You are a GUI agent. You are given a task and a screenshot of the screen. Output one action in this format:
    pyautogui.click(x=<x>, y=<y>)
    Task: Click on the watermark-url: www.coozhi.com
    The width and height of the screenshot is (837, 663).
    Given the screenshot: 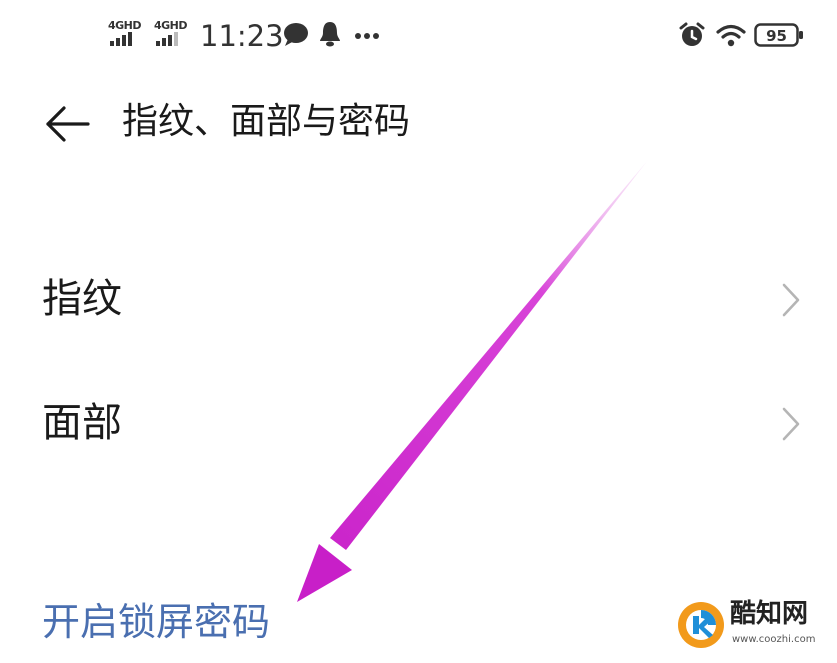 What is the action you would take?
    pyautogui.click(x=774, y=639)
    